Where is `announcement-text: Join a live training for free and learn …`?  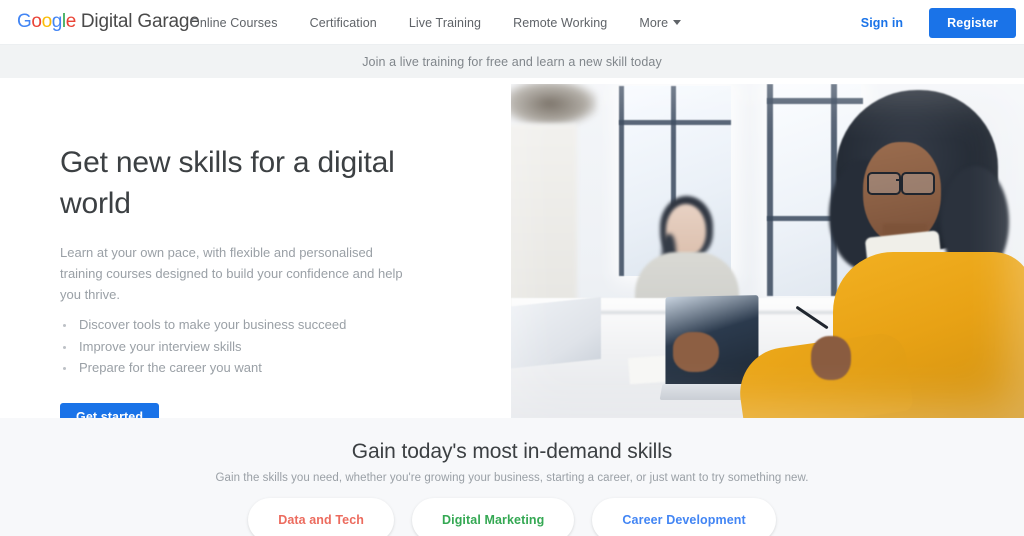
announcement-text: Join a live training for free and learn … is located at coordinates (512, 61).